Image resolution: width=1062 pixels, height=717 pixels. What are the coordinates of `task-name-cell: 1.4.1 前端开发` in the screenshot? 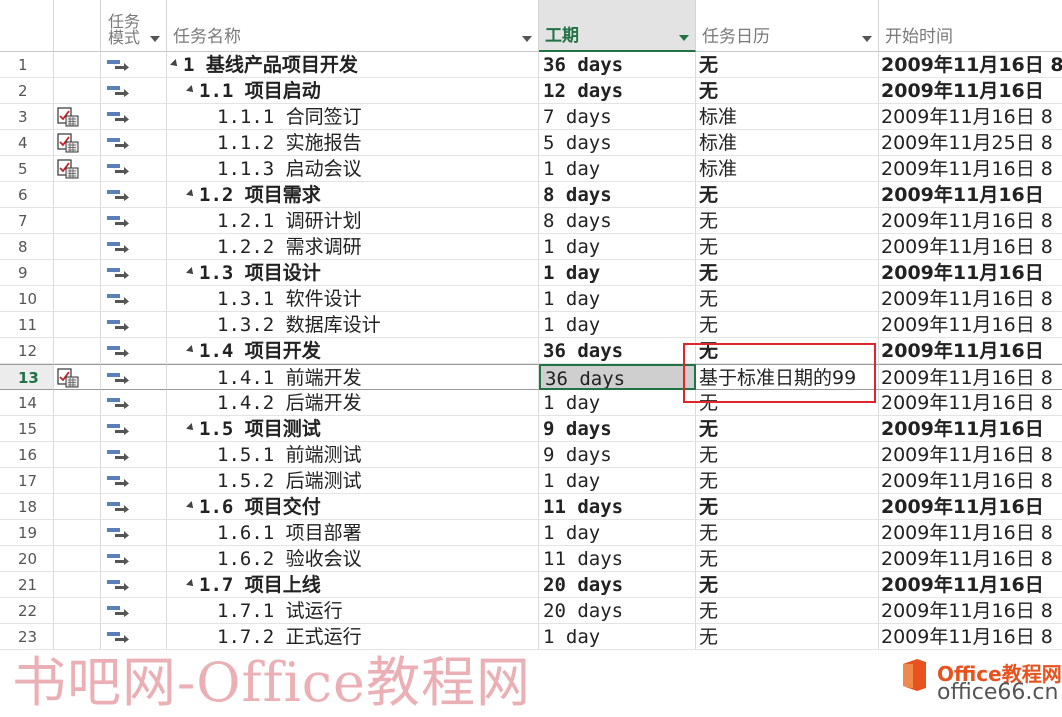 It's located at (353, 377).